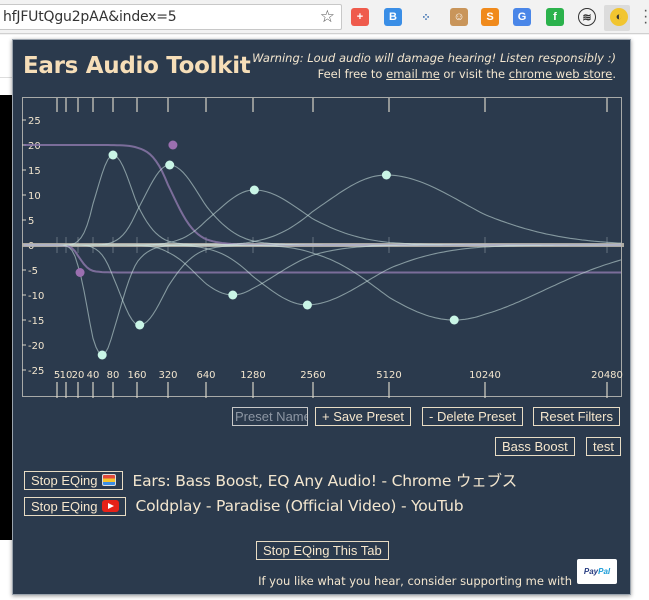 The image size is (649, 600). What do you see at coordinates (252, 375) in the screenshot?
I see `x-tick-label: 1280` at bounding box center [252, 375].